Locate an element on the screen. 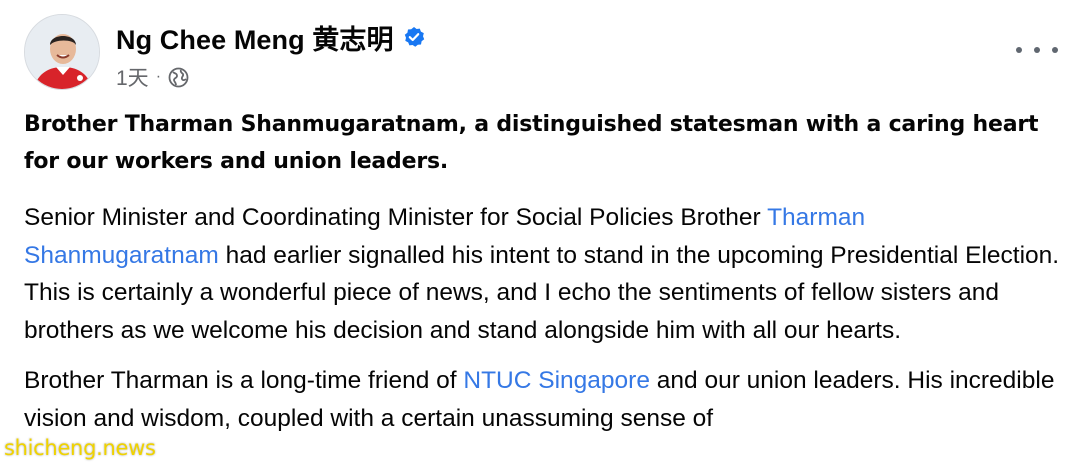  watermark-text: shicheng.news is located at coordinates (80, 448).